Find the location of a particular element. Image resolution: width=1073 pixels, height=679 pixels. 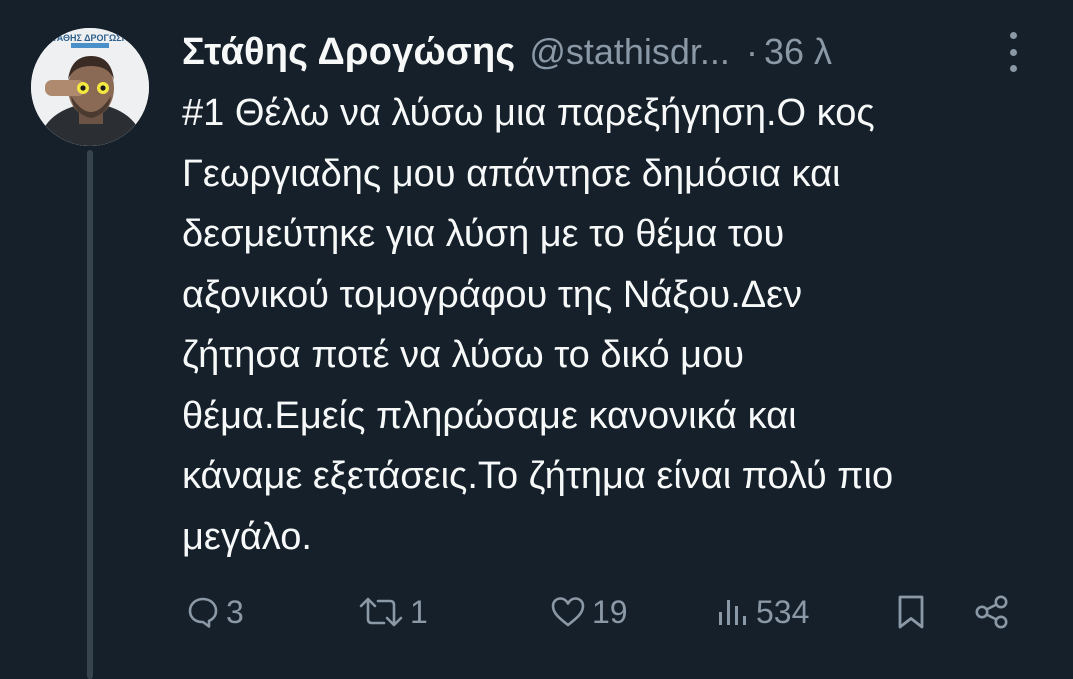

bookmark-button is located at coordinates (911, 612).